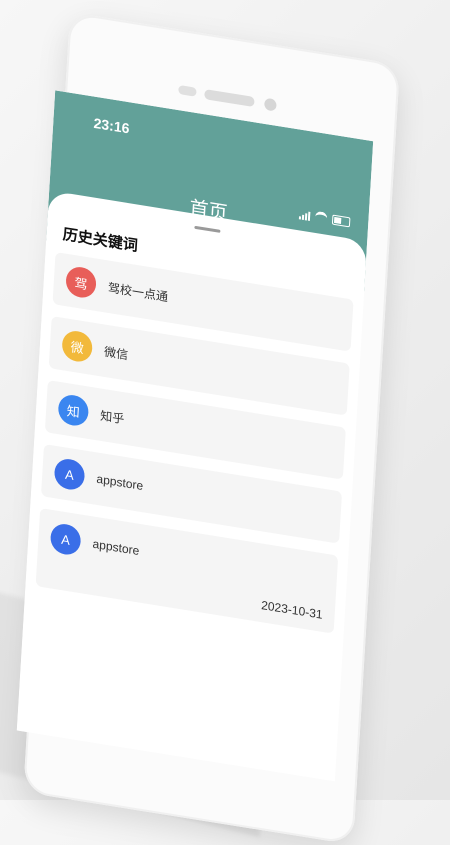 Image resolution: width=450 pixels, height=845 pixels. I want to click on app-avatar-icon: 微, so click(77, 346).